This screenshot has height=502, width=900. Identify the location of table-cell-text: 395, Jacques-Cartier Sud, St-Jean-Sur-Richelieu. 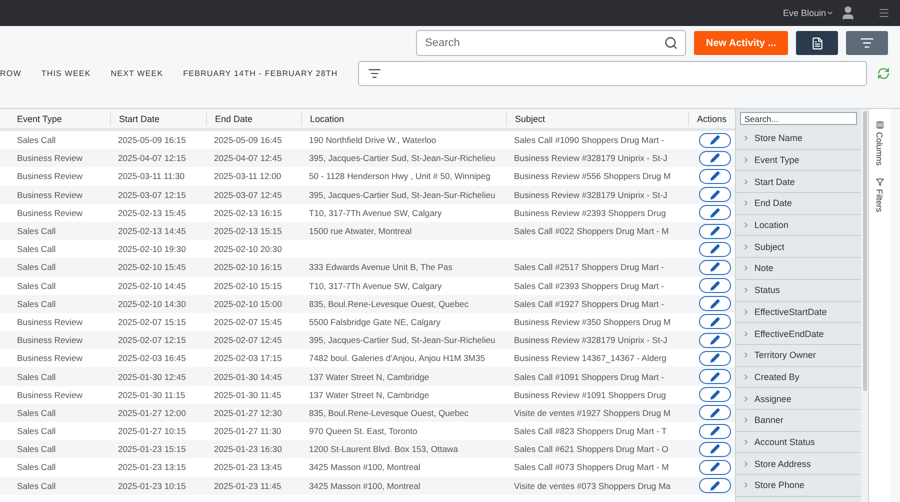
(402, 195).